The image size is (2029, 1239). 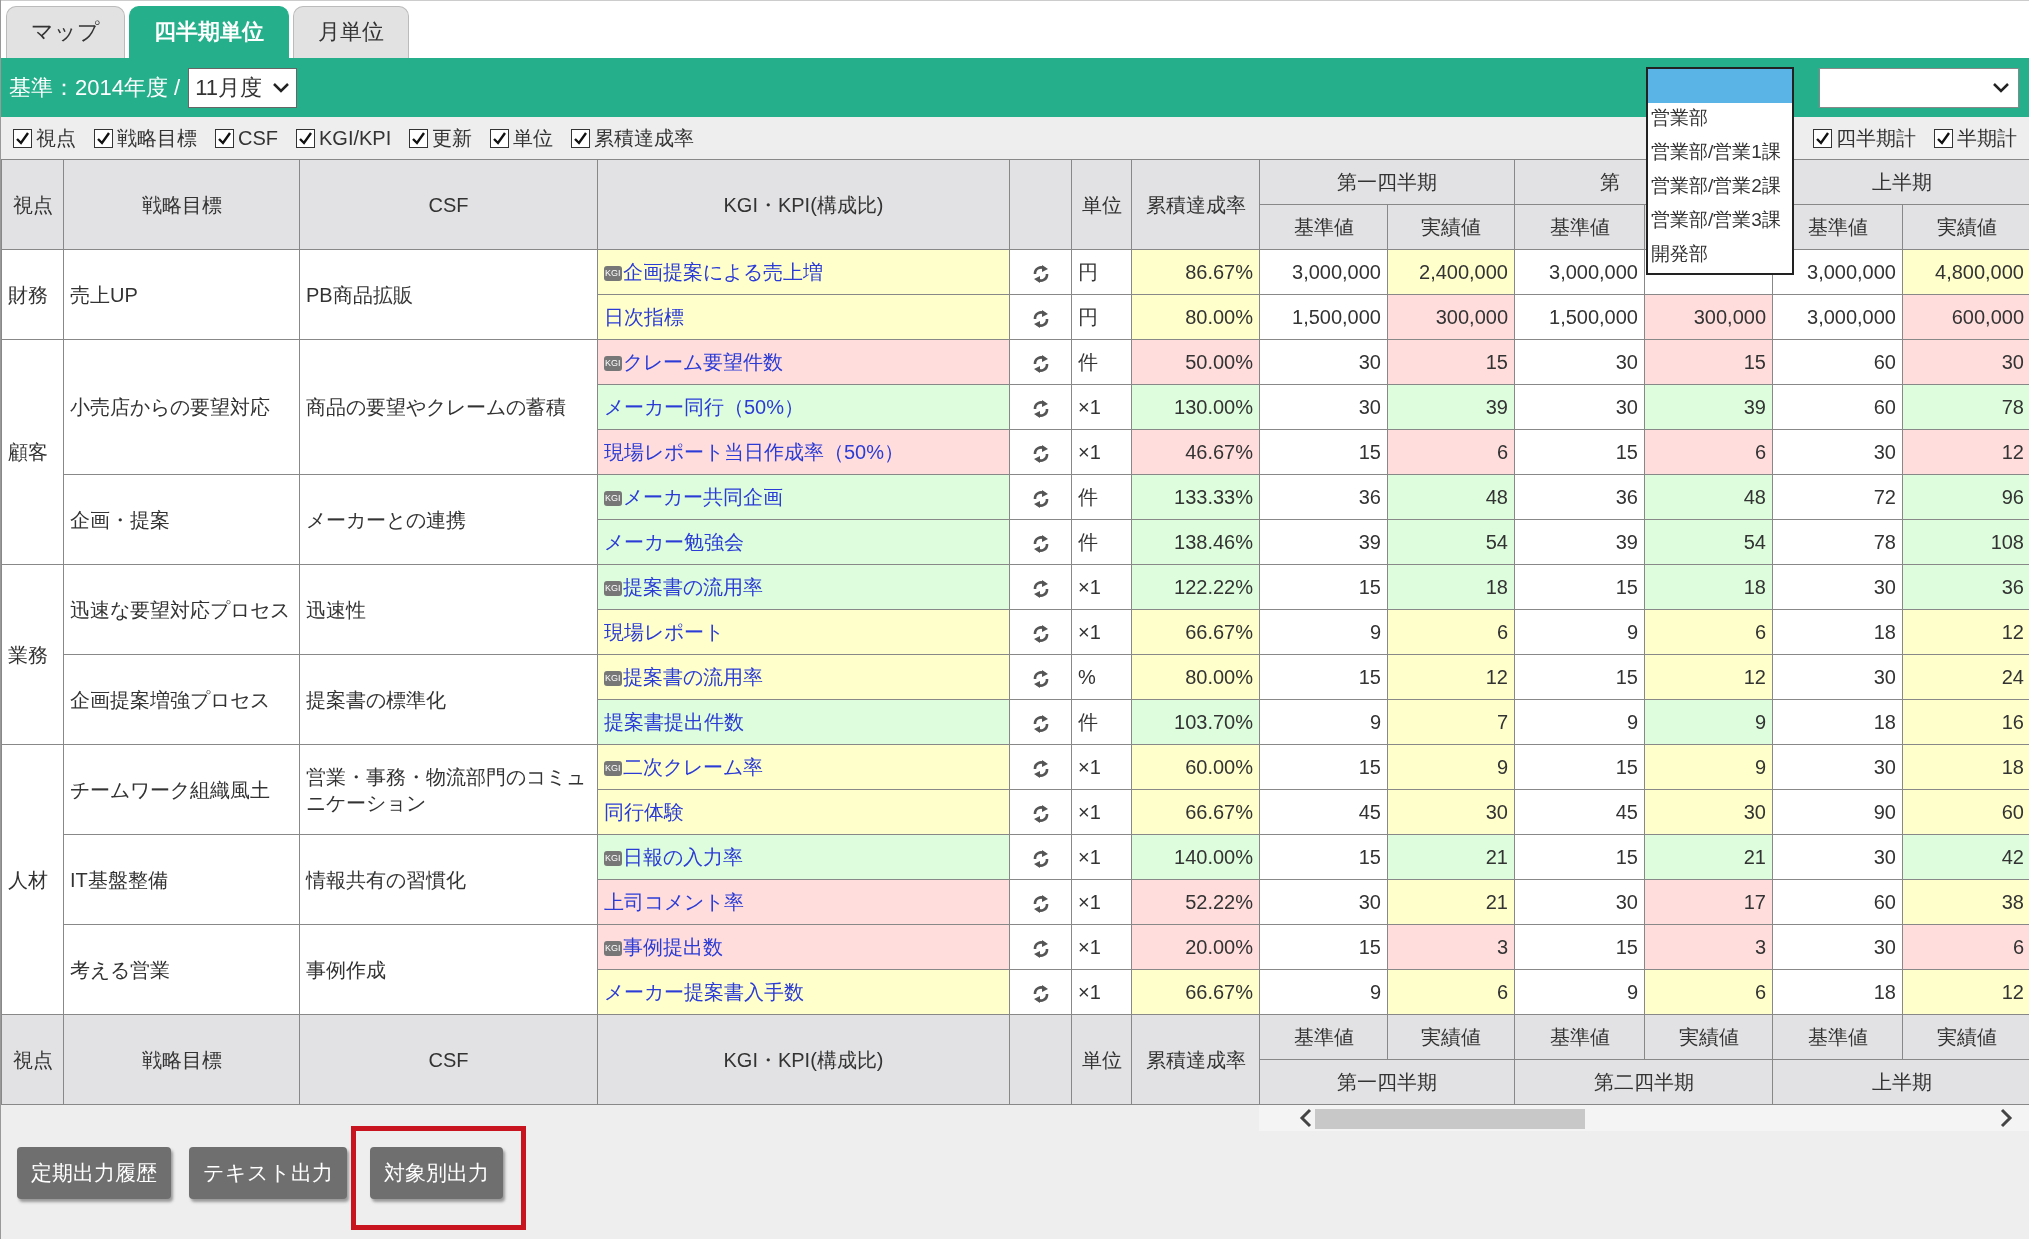 I want to click on checkbox-label: CSF, so click(x=258, y=138).